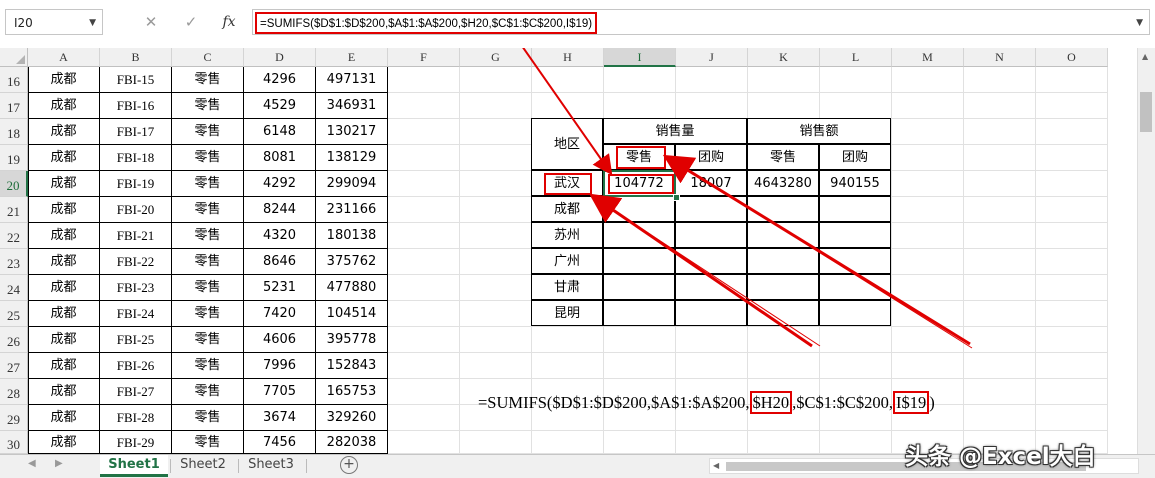 This screenshot has width=1155, height=478. Describe the element at coordinates (352, 288) in the screenshot. I see `table-cell: 477880` at that location.